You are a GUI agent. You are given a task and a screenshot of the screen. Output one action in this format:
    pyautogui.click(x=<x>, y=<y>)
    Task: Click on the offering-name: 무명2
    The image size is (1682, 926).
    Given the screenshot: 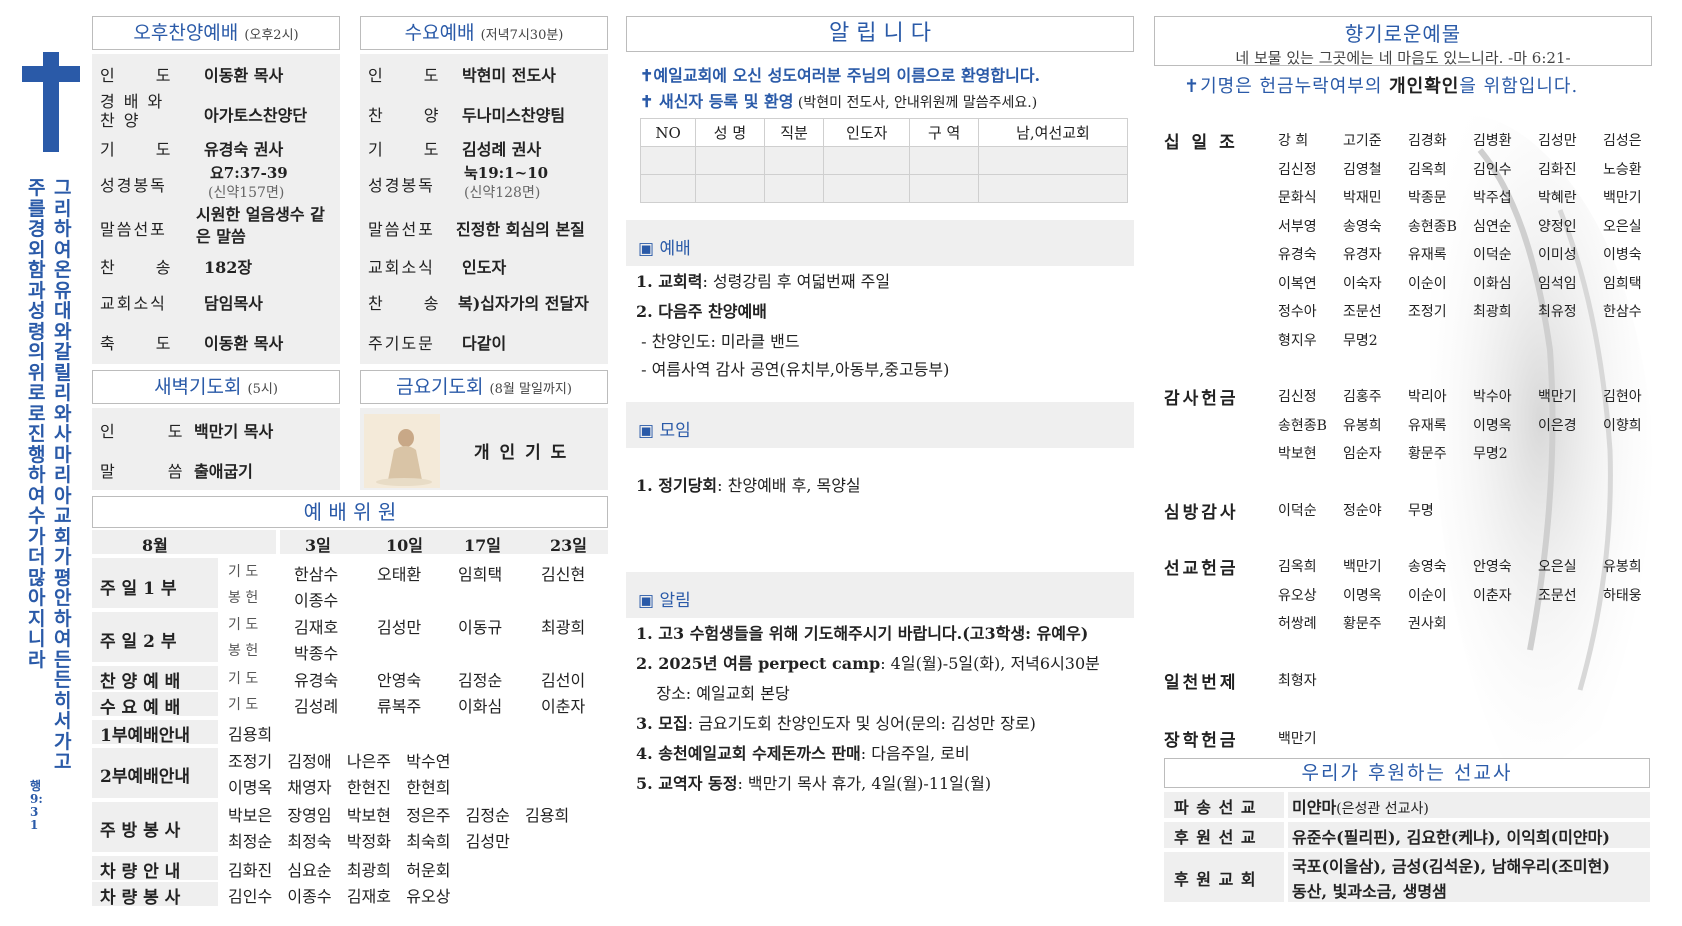 What is the action you would take?
    pyautogui.click(x=1360, y=340)
    